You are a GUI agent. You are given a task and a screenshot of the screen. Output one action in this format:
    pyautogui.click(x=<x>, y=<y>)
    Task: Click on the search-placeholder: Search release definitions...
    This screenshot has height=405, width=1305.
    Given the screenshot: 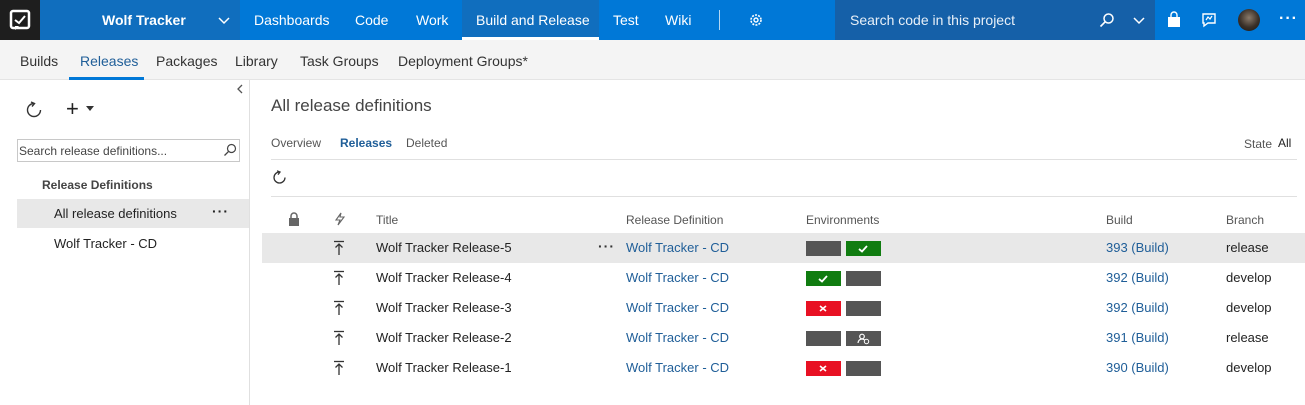 What is the action you would take?
    pyautogui.click(x=93, y=151)
    